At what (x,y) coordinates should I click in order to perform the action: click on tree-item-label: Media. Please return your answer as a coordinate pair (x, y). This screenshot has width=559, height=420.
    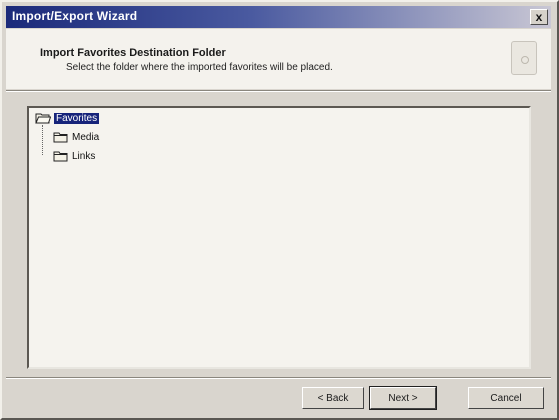
    Looking at the image, I should click on (86, 137).